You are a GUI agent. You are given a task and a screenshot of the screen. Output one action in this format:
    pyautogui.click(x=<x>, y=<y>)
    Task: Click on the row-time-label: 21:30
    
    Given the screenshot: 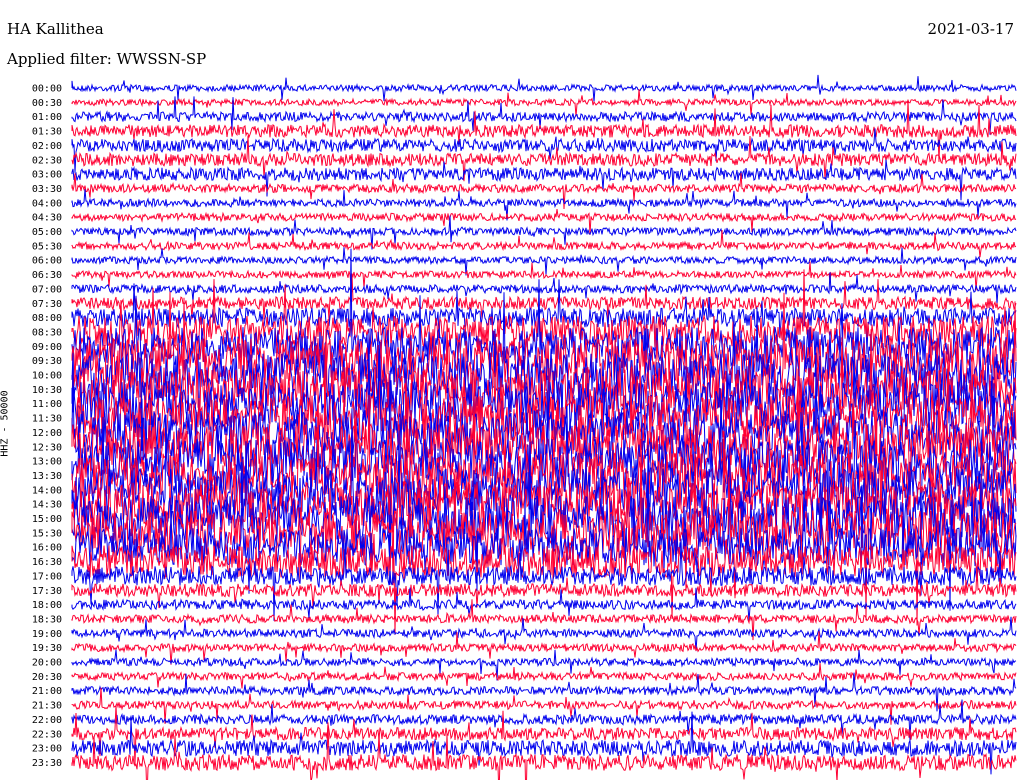 What is the action you would take?
    pyautogui.click(x=47, y=706)
    